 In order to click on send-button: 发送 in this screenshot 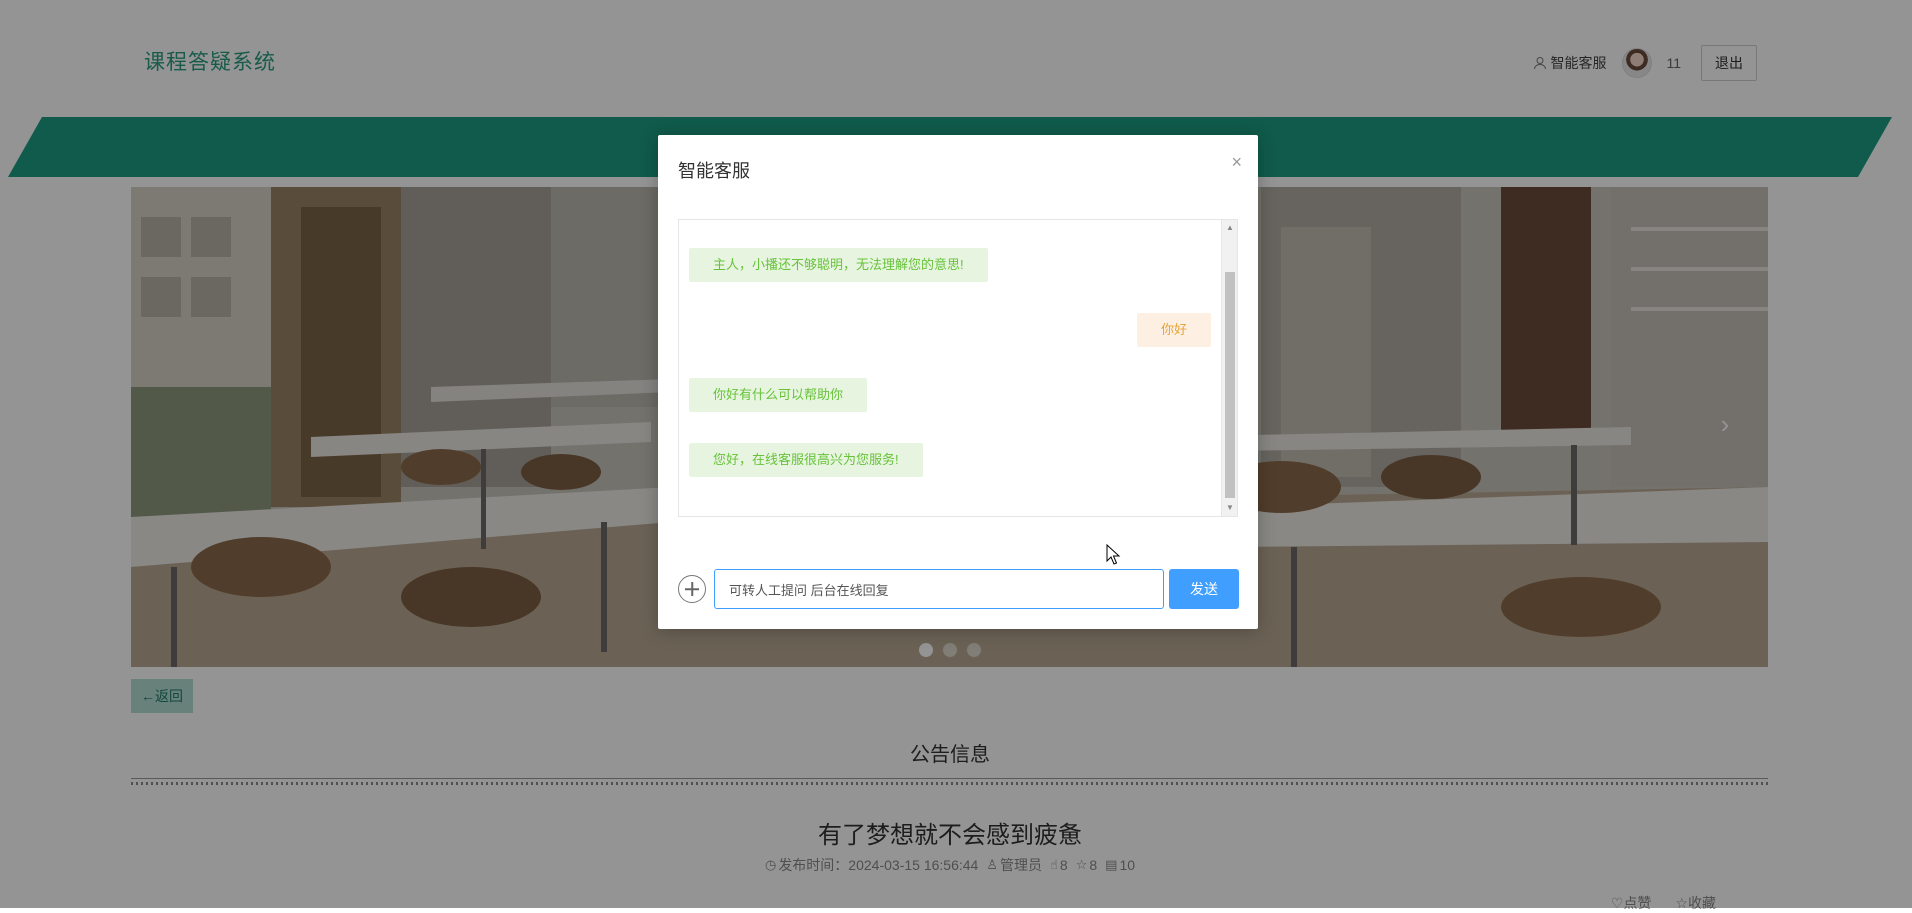, I will do `click(1204, 589)`.